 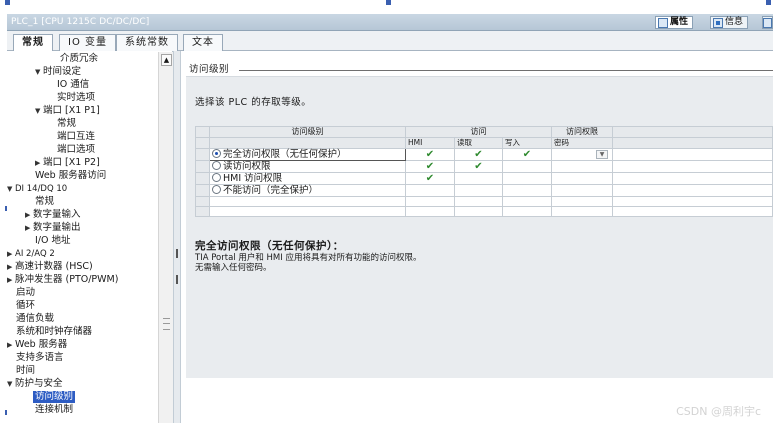 What do you see at coordinates (177, 237) in the screenshot?
I see `panel-splitter` at bounding box center [177, 237].